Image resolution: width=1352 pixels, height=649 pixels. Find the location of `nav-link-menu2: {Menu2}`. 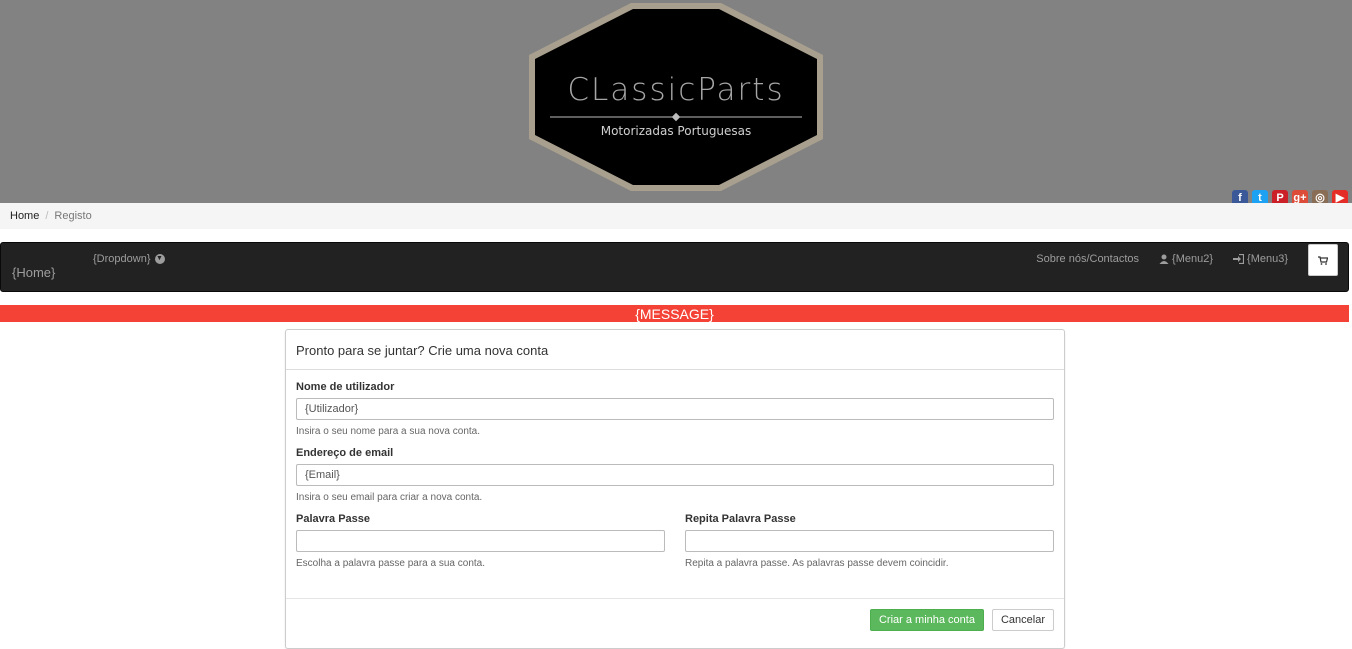

nav-link-menu2: {Menu2} is located at coordinates (1186, 259).